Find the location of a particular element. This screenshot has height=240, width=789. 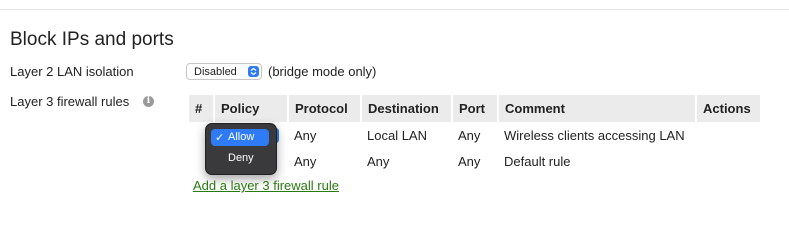

column-header-destination: Destination is located at coordinates (407, 108).